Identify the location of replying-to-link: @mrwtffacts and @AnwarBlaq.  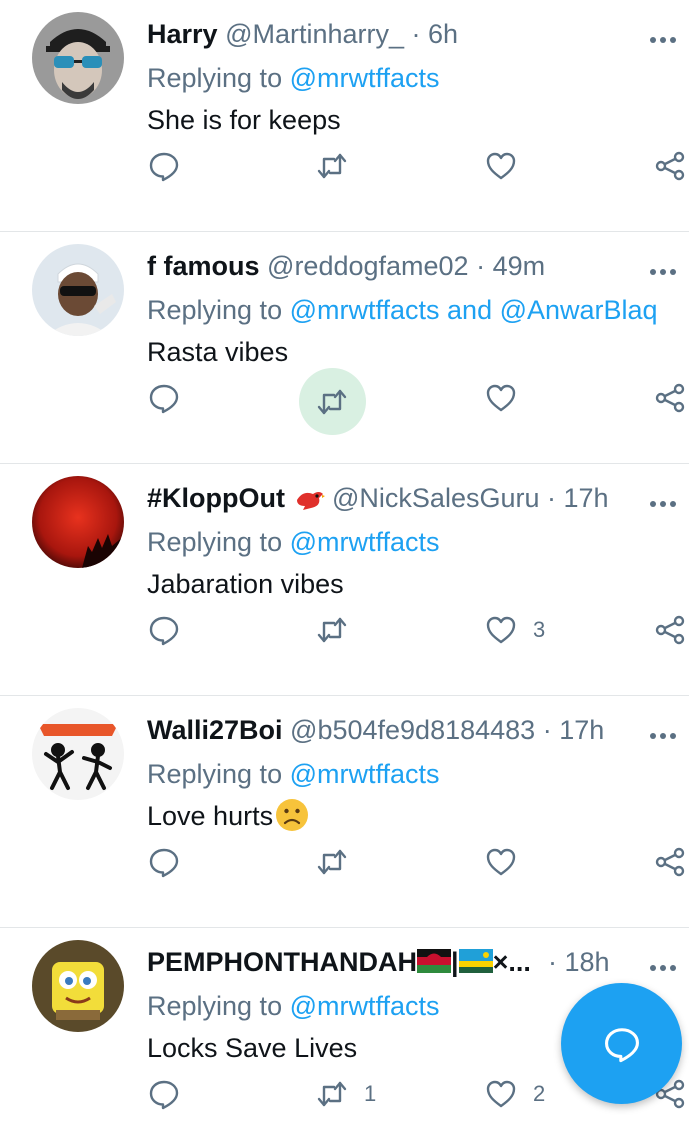
(474, 310).